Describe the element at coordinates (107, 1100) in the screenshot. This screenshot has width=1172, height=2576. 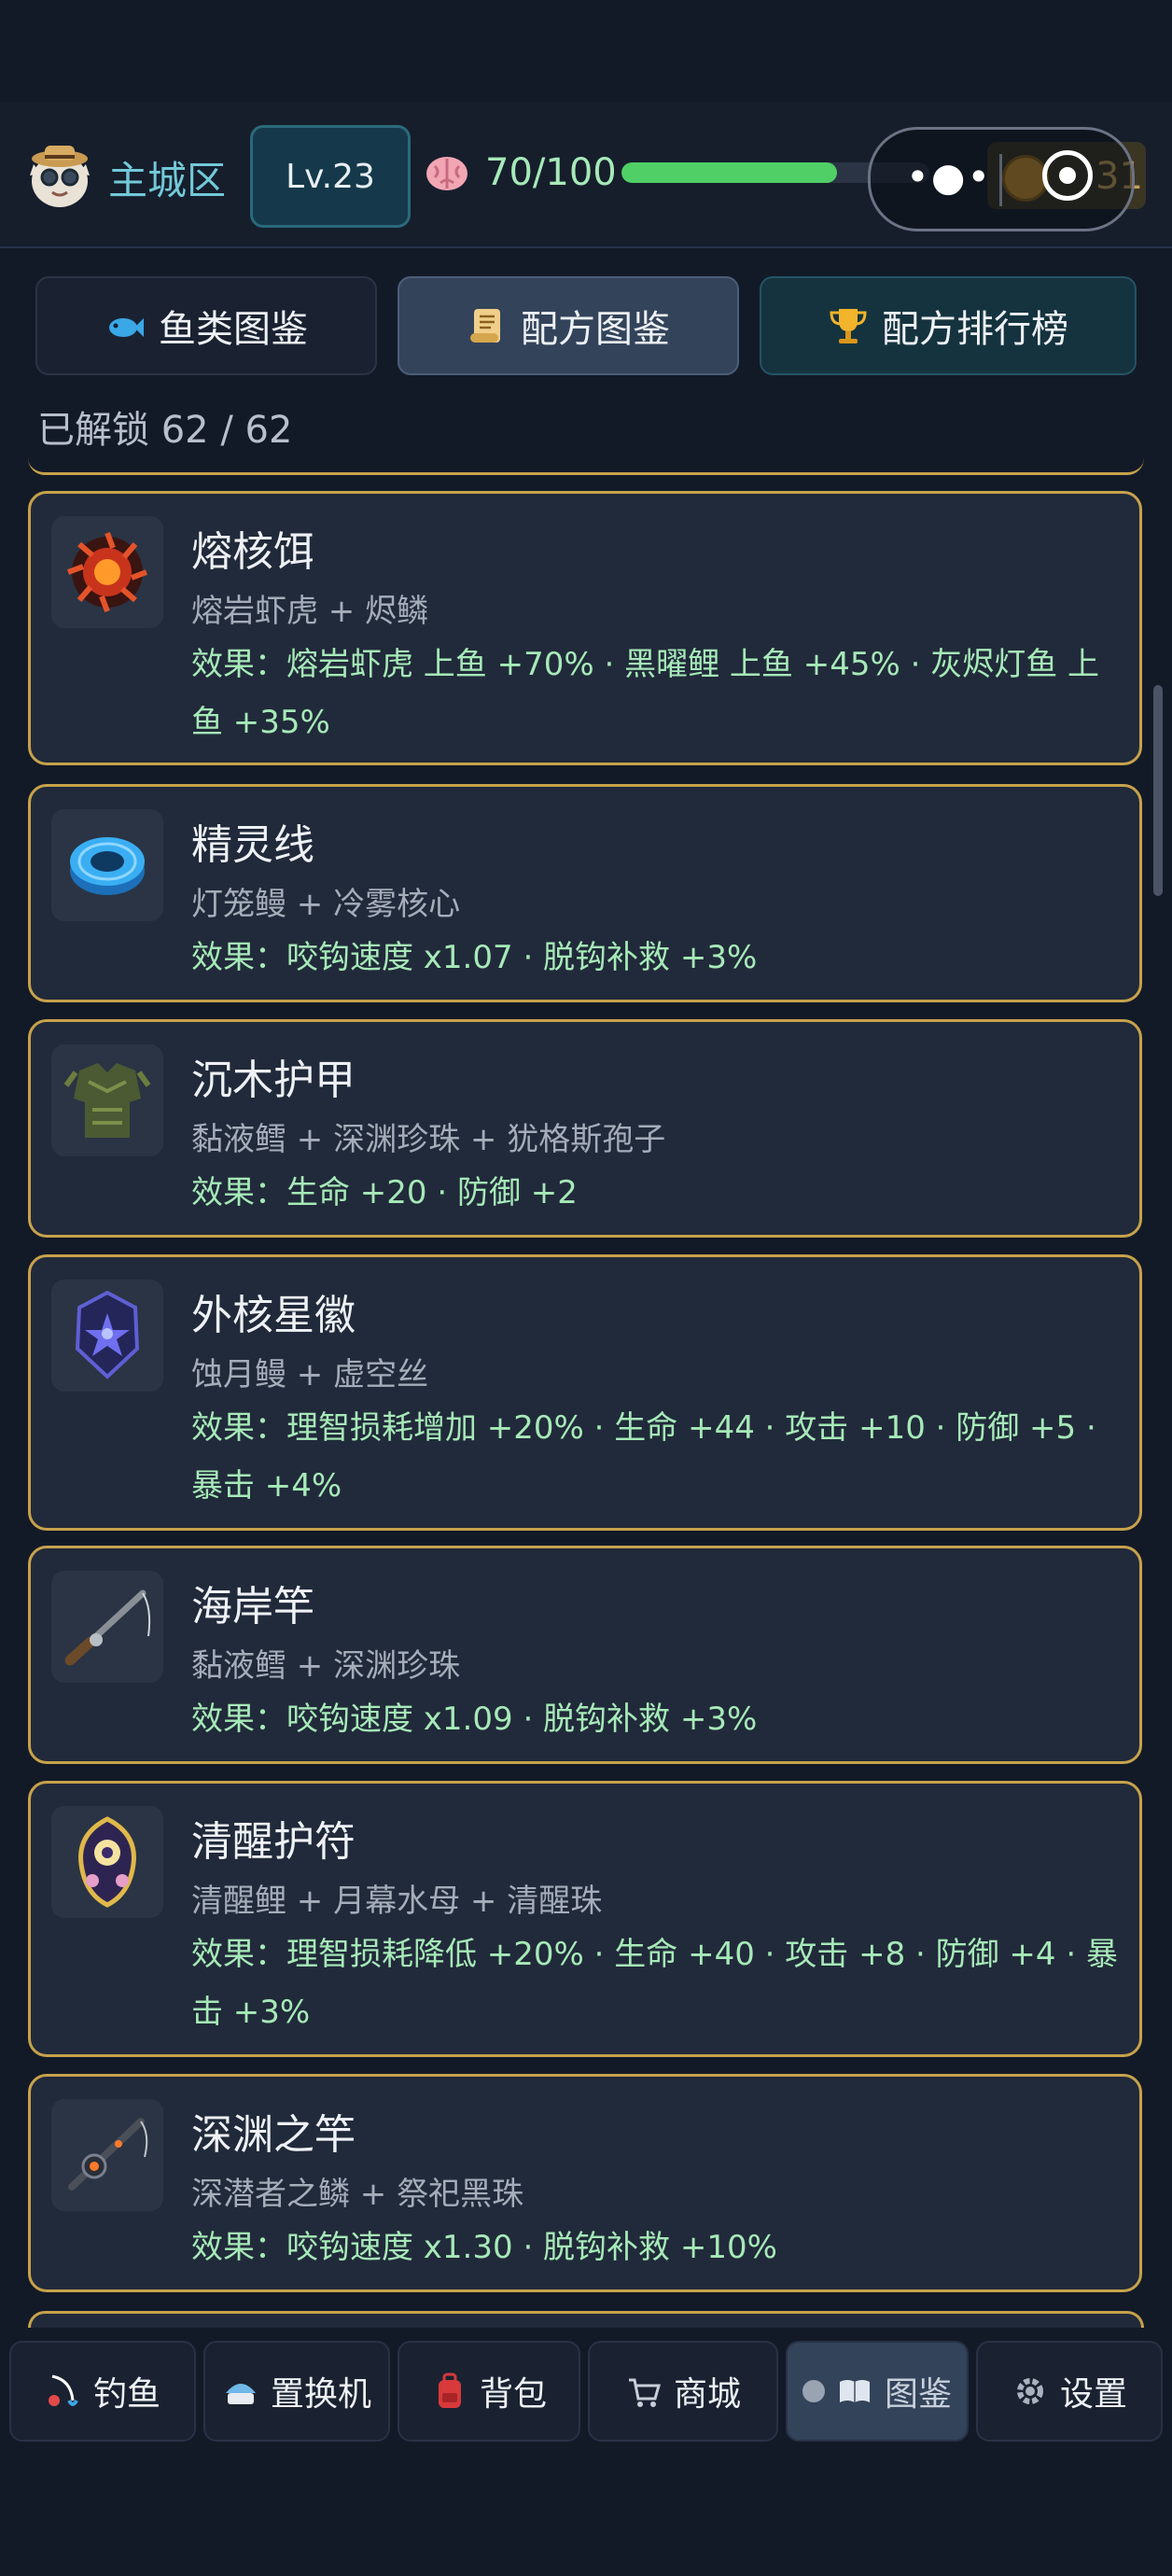
I see `driftwood-armor-icon` at that location.